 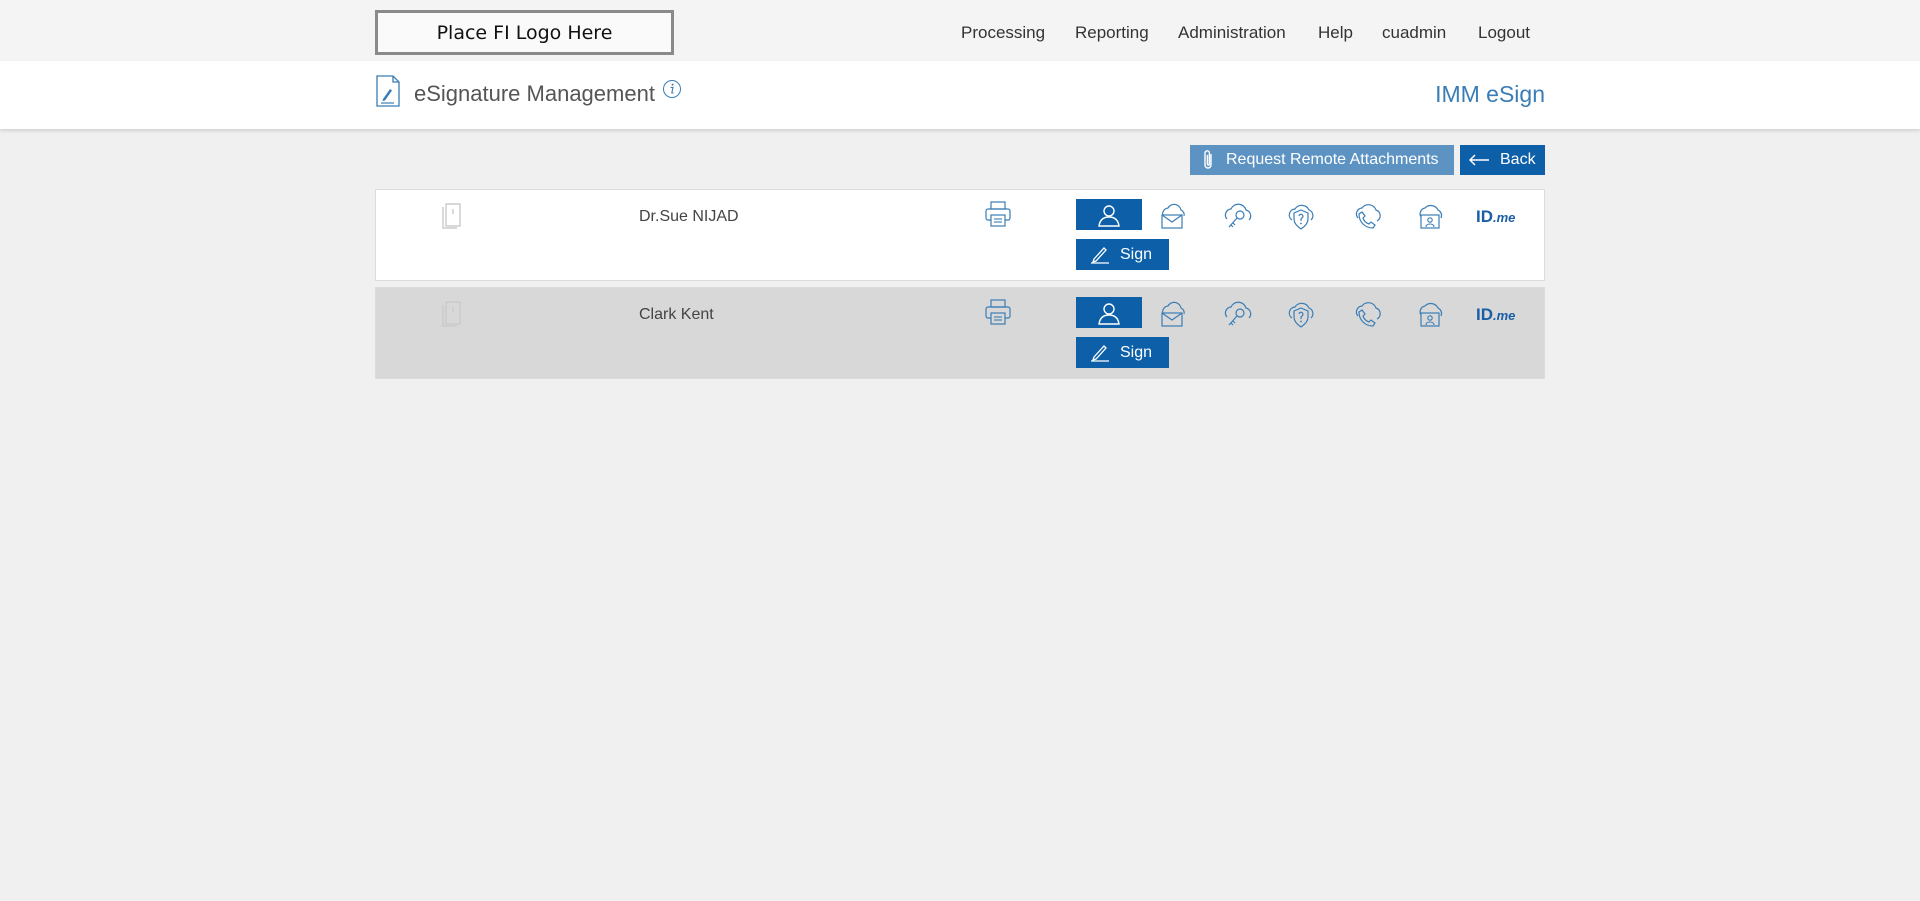 What do you see at coordinates (689, 216) in the screenshot?
I see `signer-name: Dr.Sue NIJAD` at bounding box center [689, 216].